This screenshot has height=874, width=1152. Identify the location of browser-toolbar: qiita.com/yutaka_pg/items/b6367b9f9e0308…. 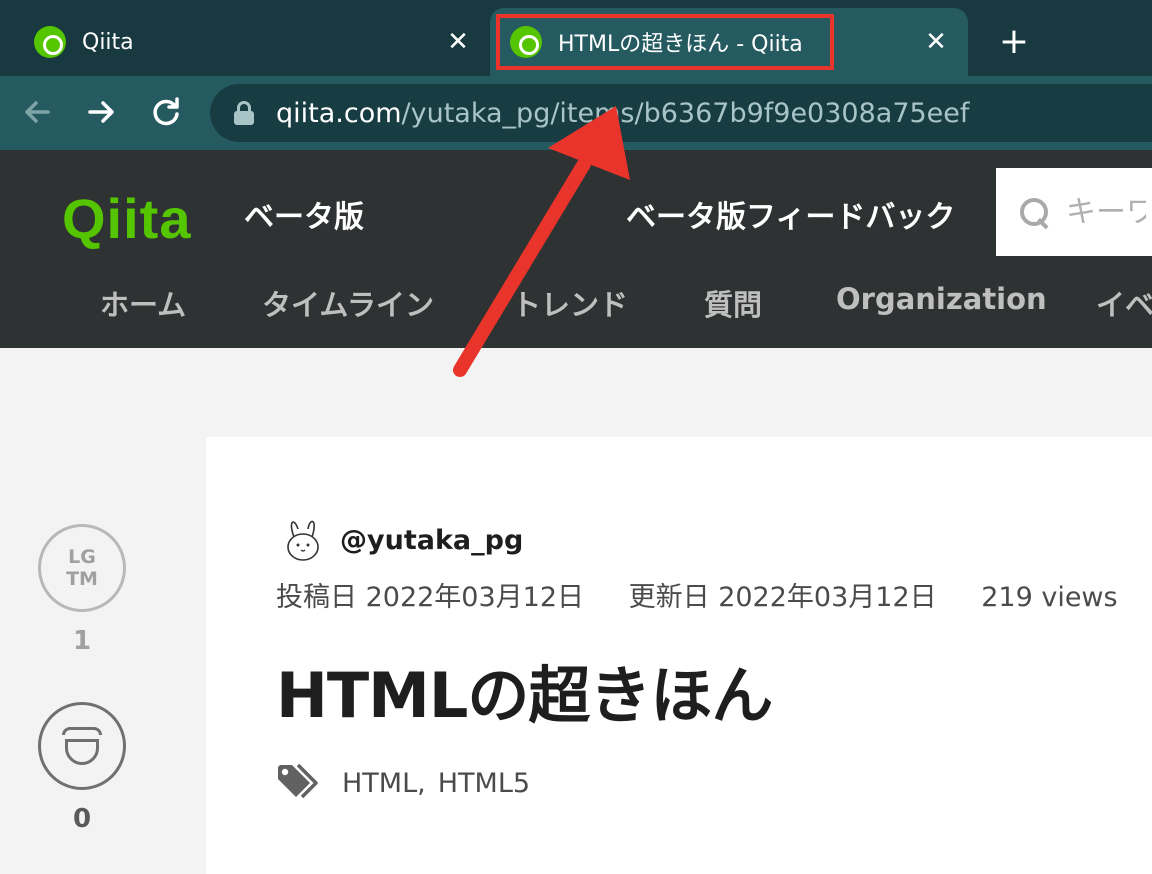
(576, 113).